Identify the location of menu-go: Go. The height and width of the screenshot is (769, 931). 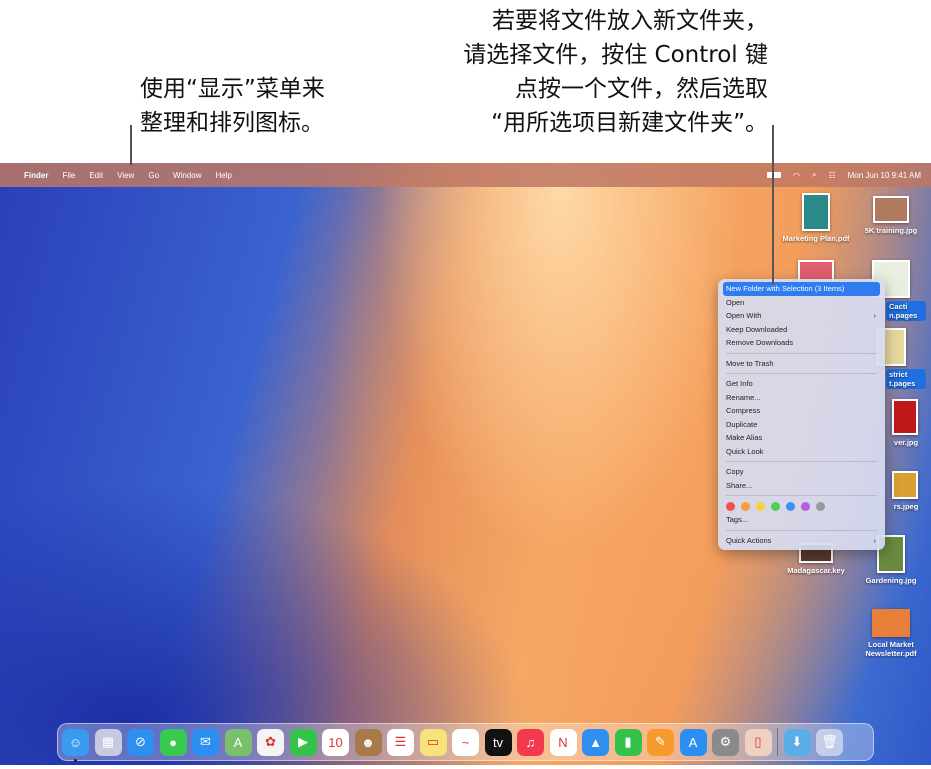
(153, 175).